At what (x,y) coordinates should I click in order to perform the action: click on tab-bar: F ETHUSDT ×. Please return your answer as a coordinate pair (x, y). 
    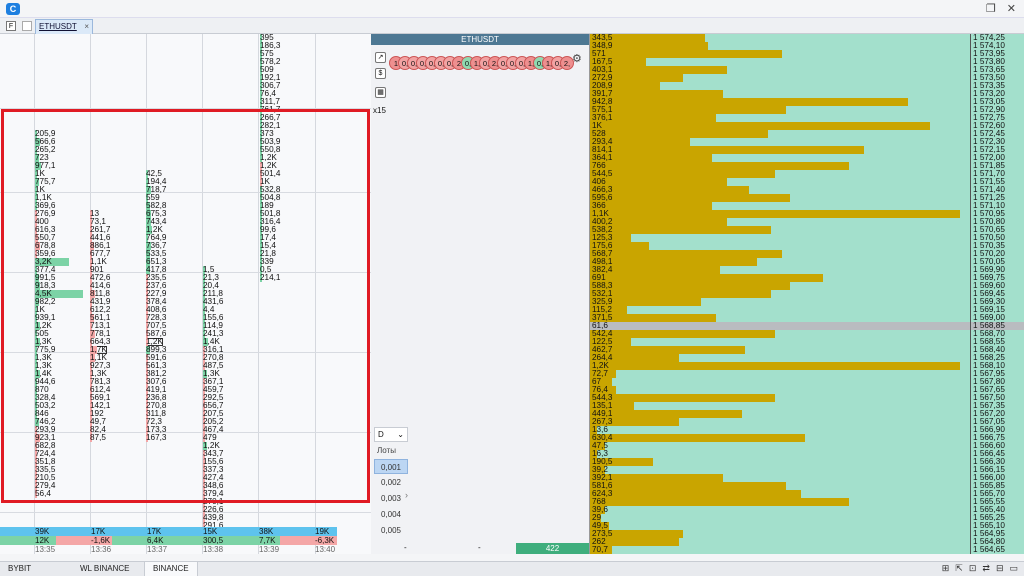
    Looking at the image, I should click on (512, 26).